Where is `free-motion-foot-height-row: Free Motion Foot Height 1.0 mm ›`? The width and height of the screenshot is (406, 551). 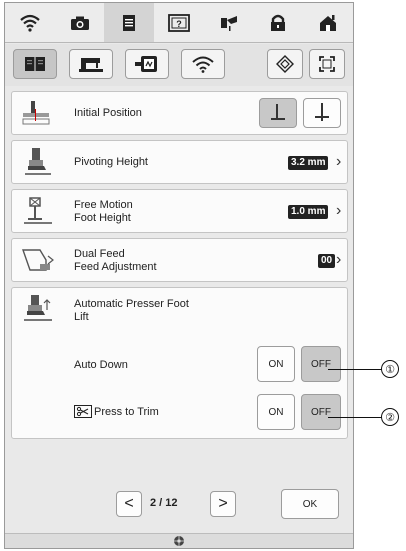
free-motion-foot-height-row: Free Motion Foot Height 1.0 mm › is located at coordinates (179, 211).